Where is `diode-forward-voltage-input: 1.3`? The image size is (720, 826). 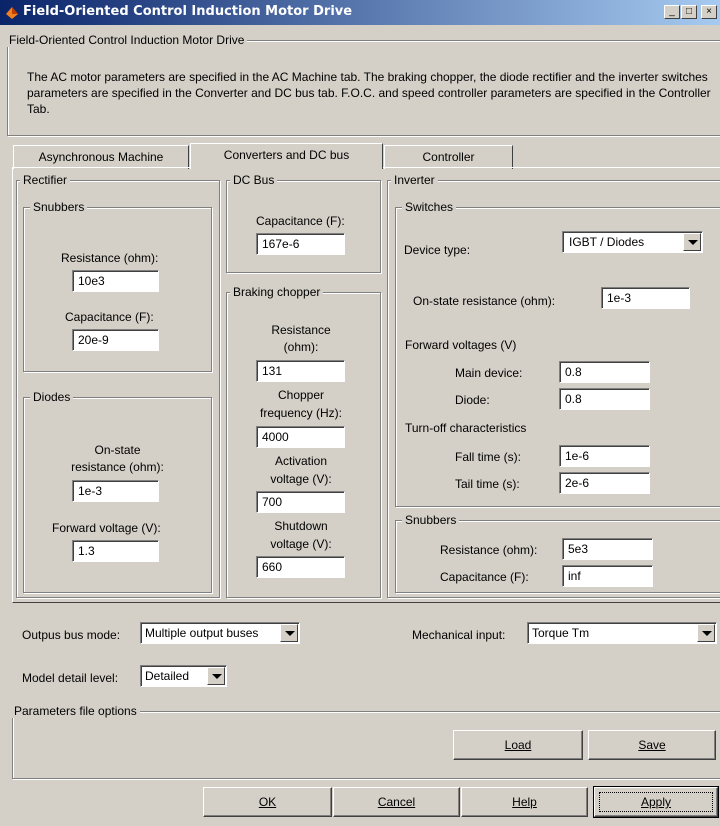
diode-forward-voltage-input: 1.3 is located at coordinates (115, 551).